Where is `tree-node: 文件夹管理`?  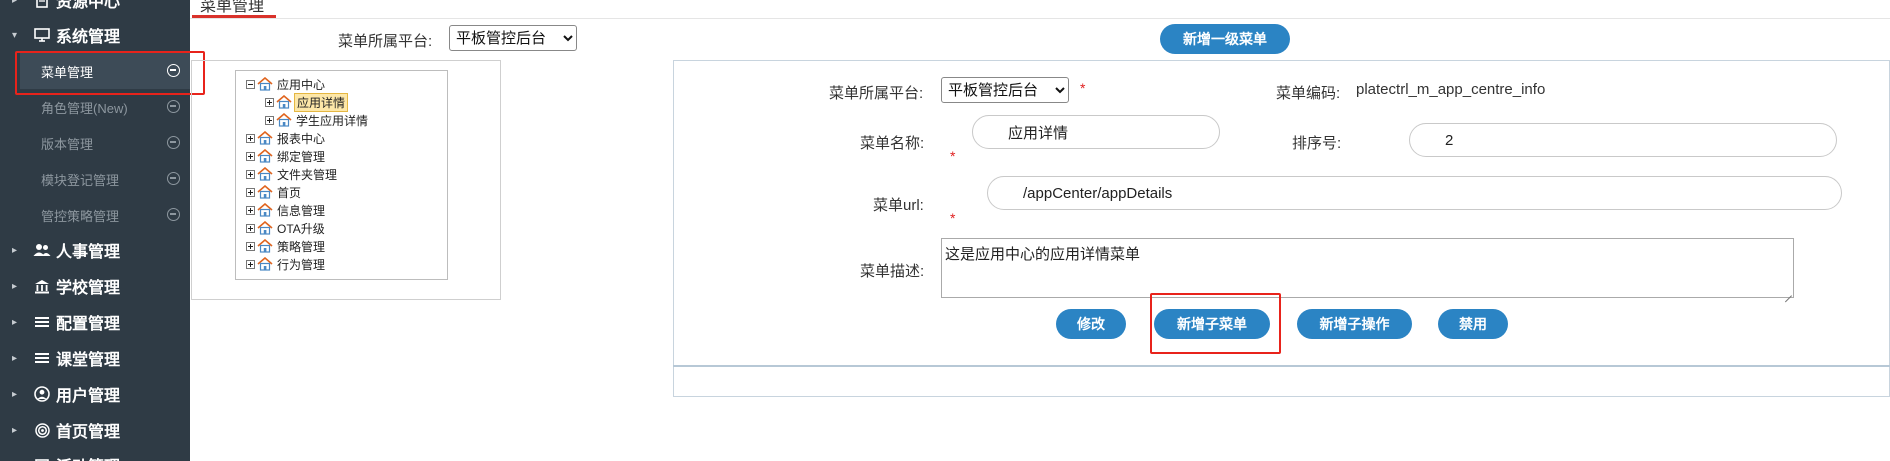 tree-node: 文件夹管理 is located at coordinates (292, 174).